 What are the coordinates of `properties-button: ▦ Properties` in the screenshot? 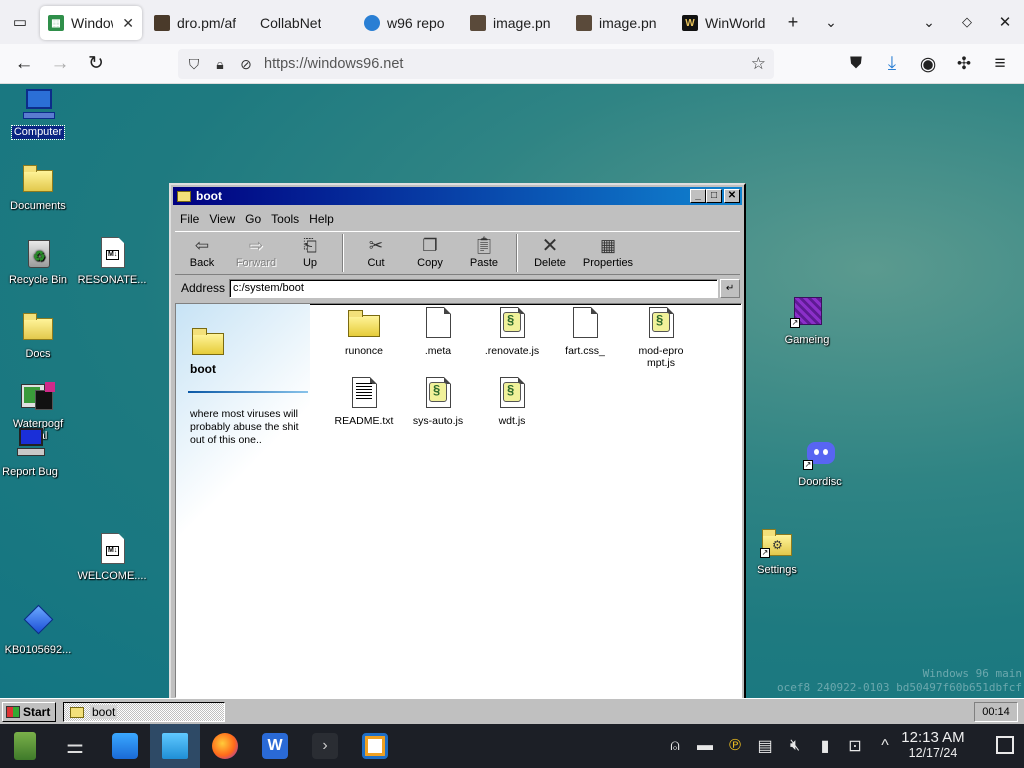 It's located at (608, 253).